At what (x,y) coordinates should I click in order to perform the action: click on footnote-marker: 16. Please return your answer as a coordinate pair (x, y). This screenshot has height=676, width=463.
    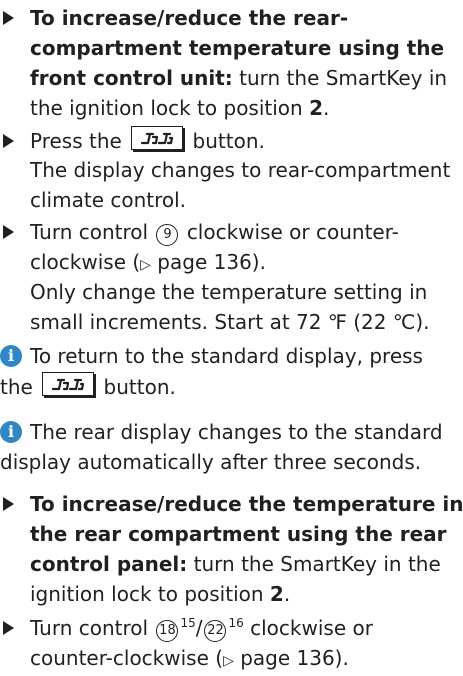
    Looking at the image, I should click on (236, 623).